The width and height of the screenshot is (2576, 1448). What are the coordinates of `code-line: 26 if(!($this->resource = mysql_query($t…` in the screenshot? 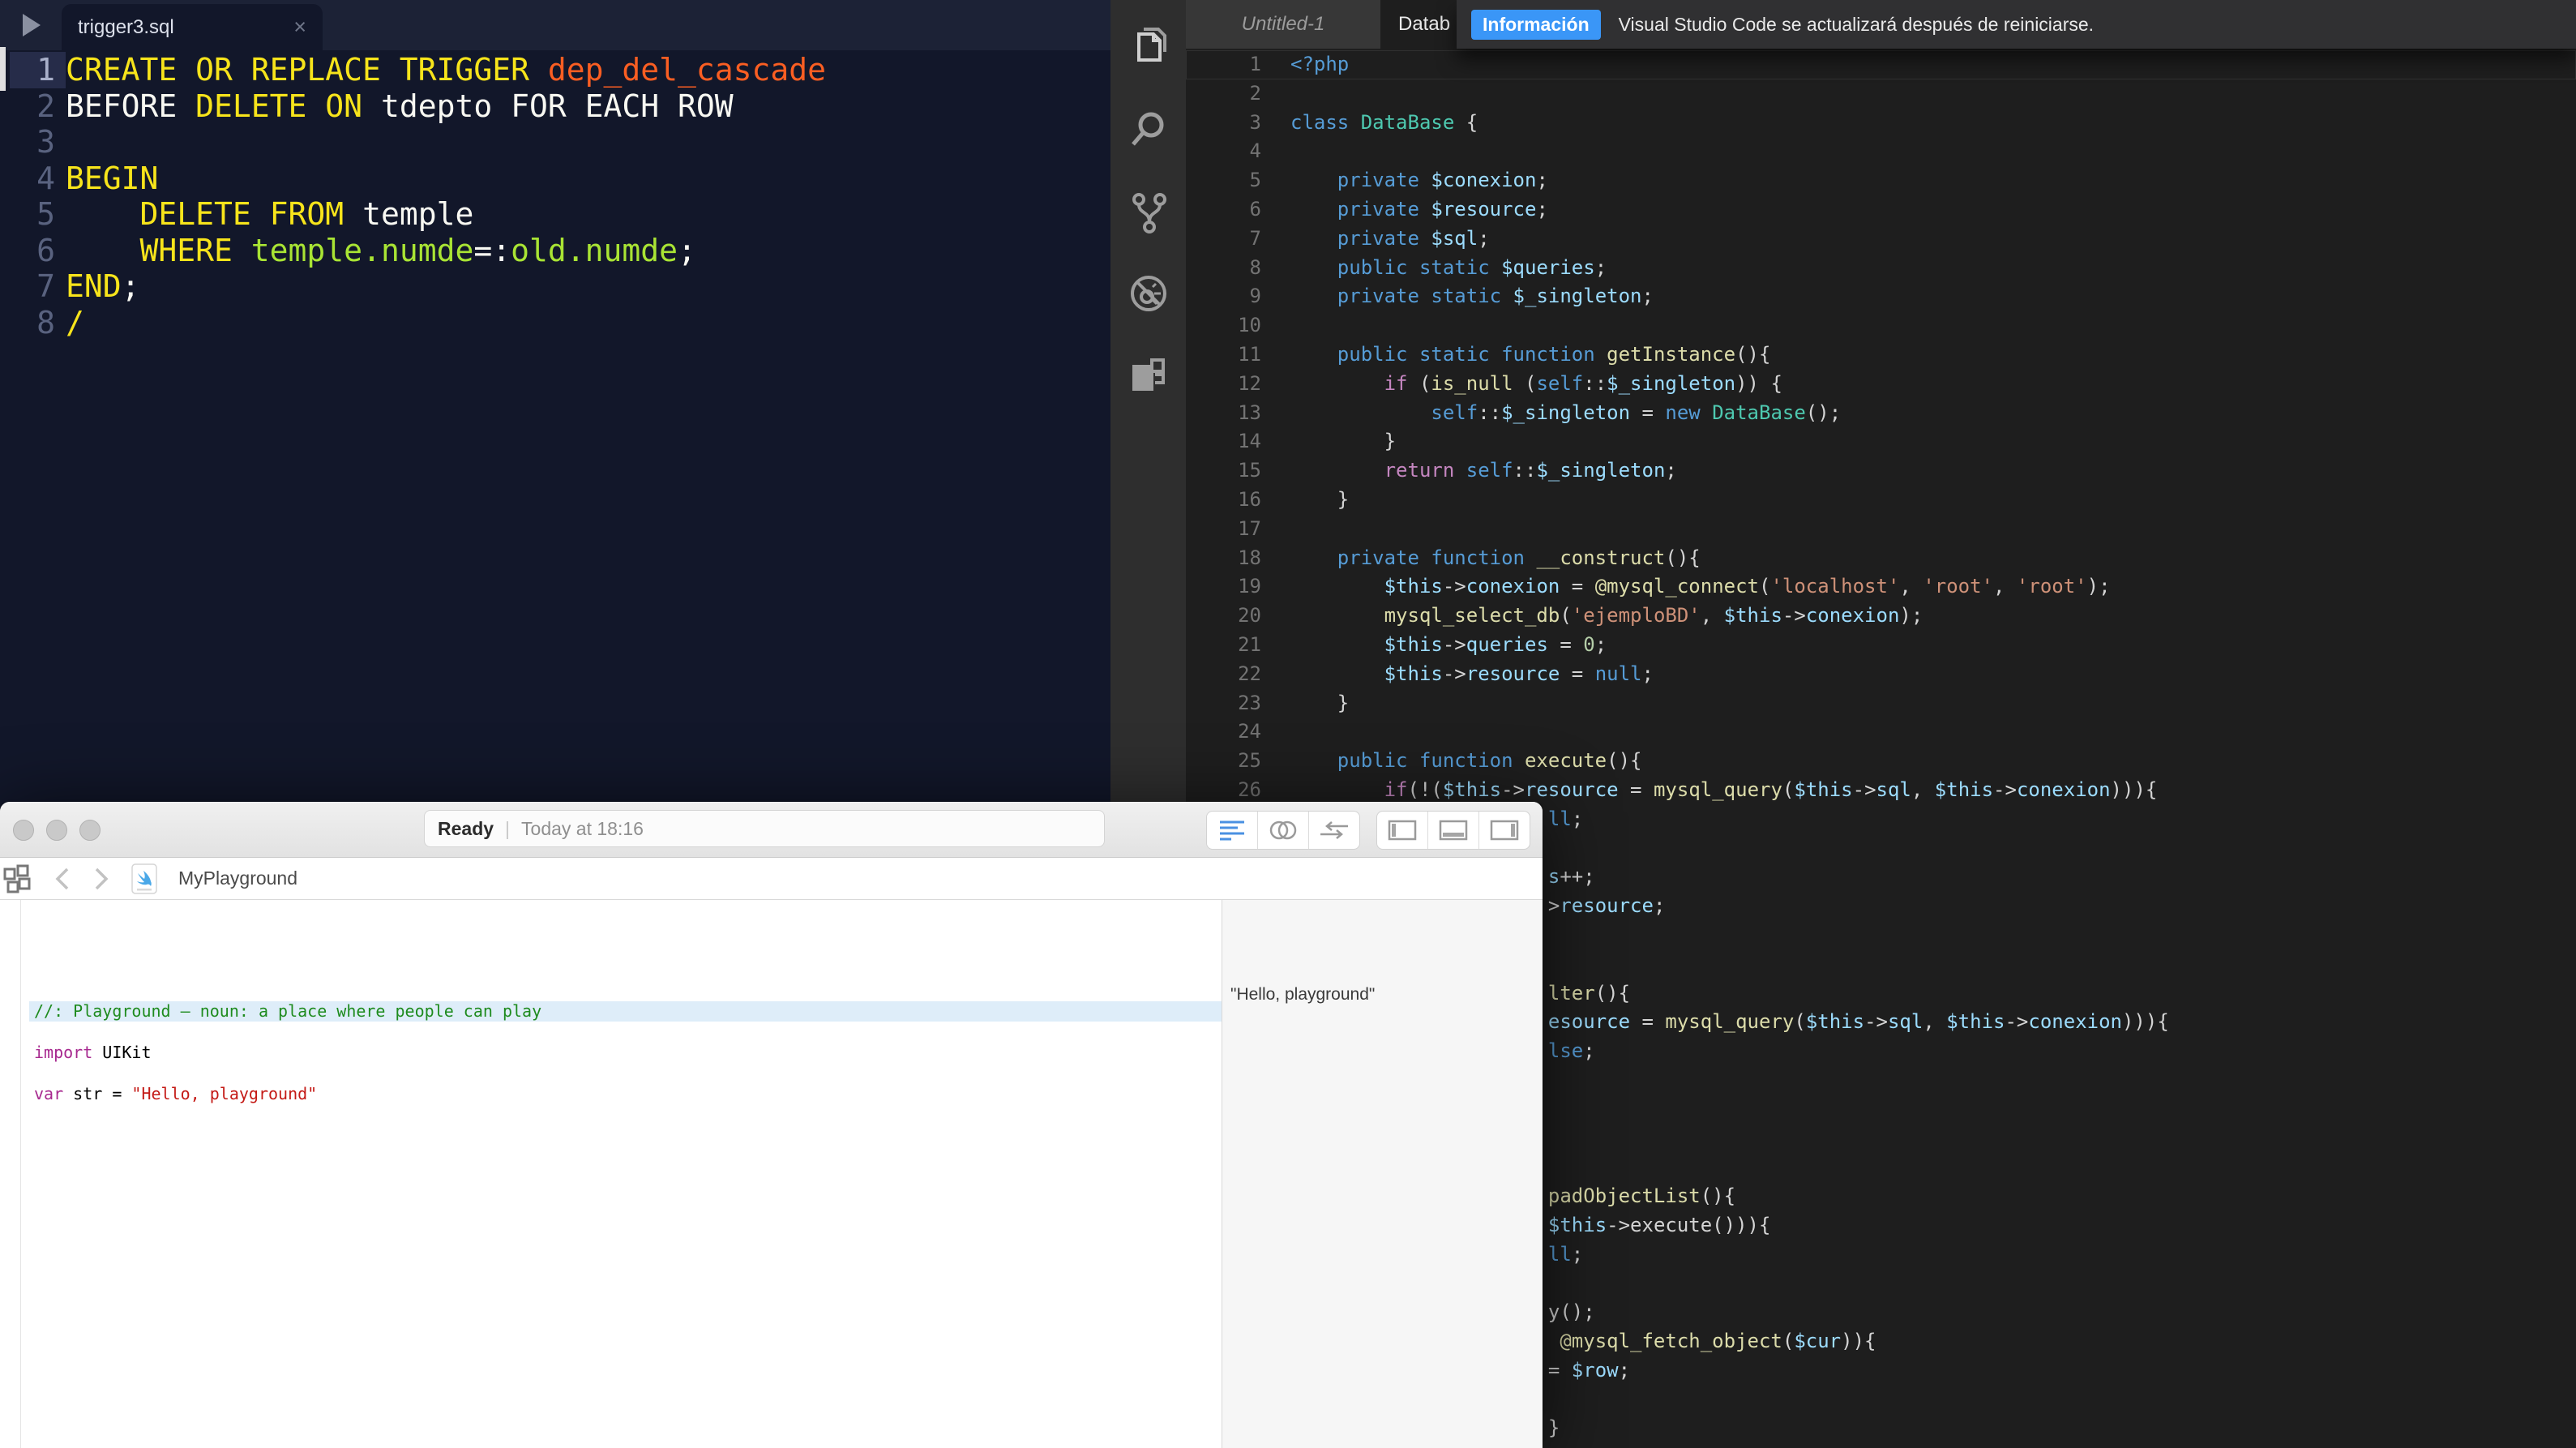 It's located at (1698, 789).